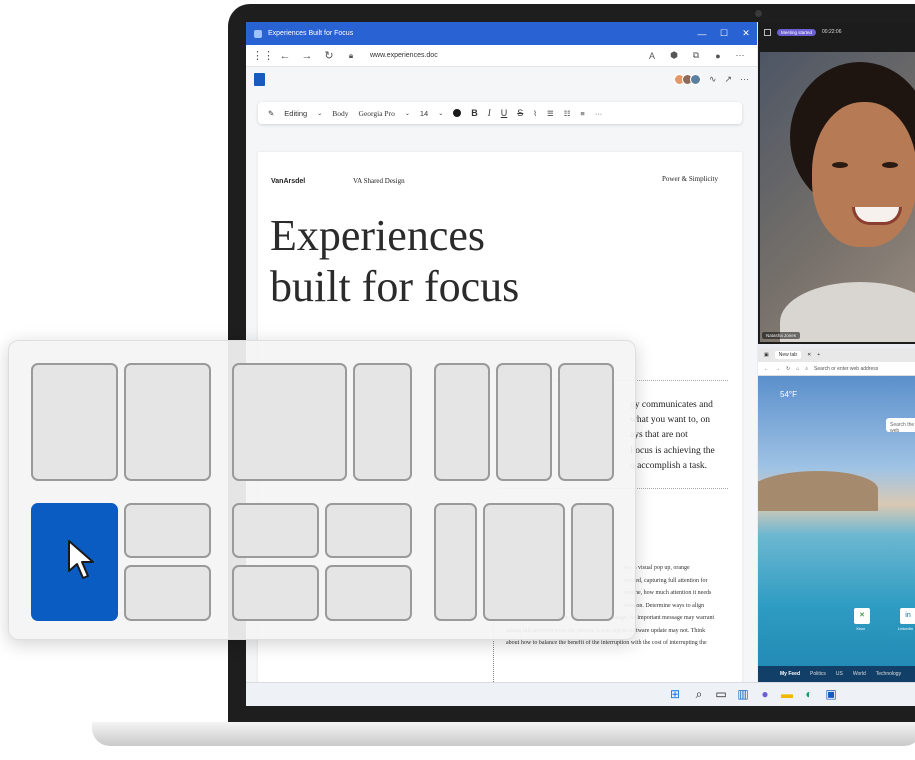 This screenshot has height=760, width=915. I want to click on extensions-icon: ⬢, so click(674, 55).